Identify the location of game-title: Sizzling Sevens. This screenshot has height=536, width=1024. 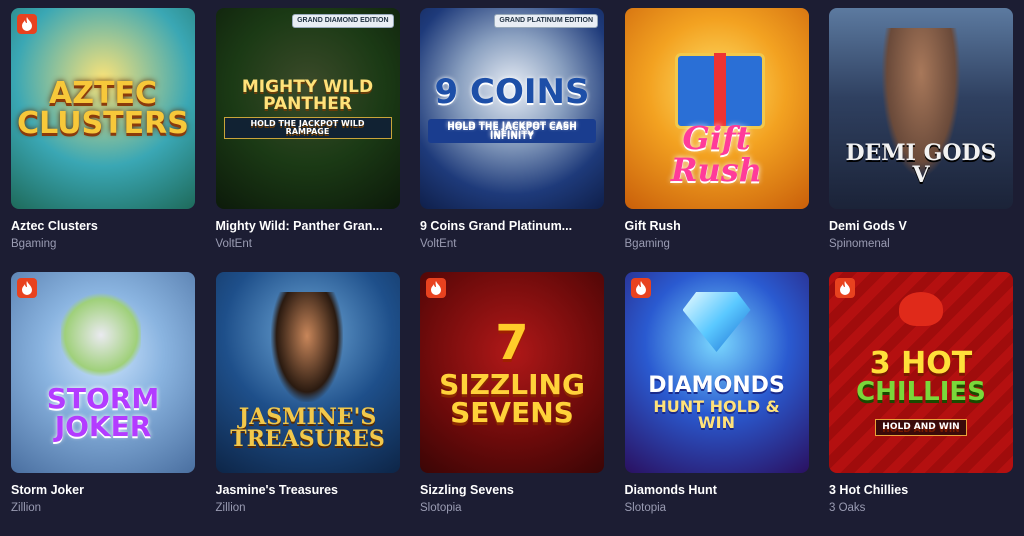
(512, 490).